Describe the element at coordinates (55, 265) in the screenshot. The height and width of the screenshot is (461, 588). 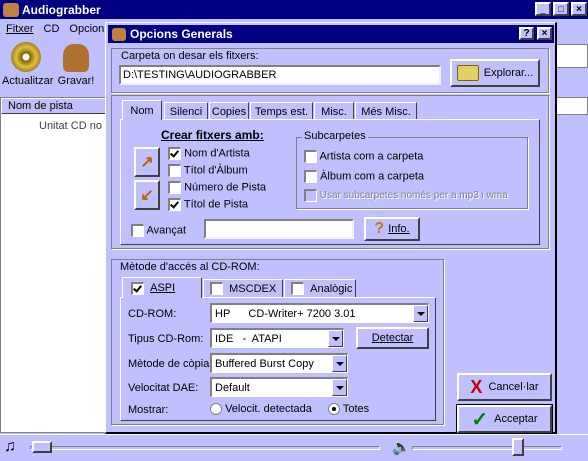
I see `track-list: Nom de pista Unitat CD no` at that location.